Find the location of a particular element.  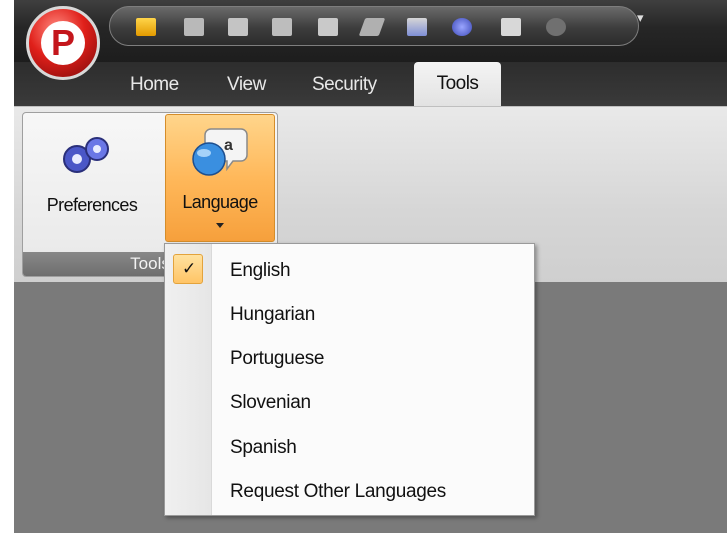

menu-item-hungarian: Hungarian is located at coordinates (373, 314).